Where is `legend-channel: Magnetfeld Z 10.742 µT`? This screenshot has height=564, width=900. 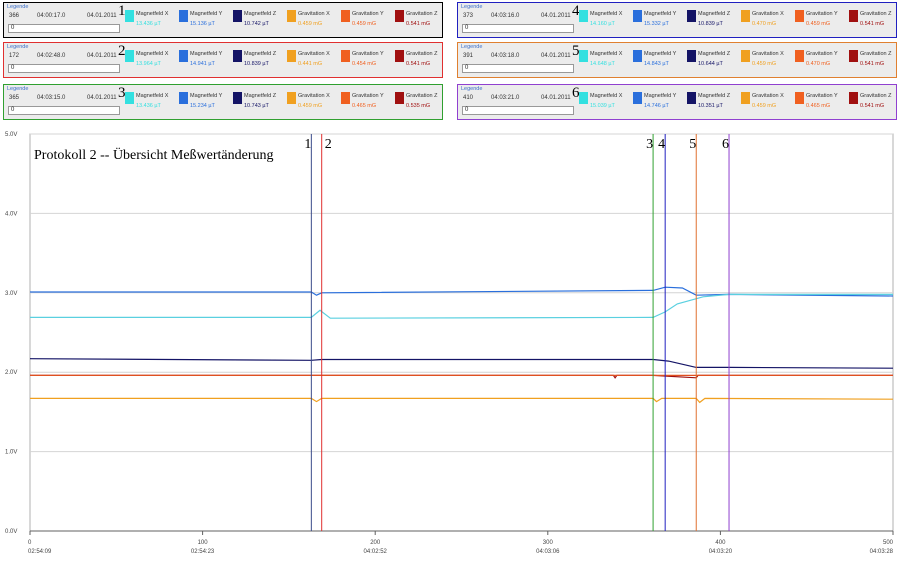 legend-channel: Magnetfeld Z 10.742 µT is located at coordinates (260, 22).